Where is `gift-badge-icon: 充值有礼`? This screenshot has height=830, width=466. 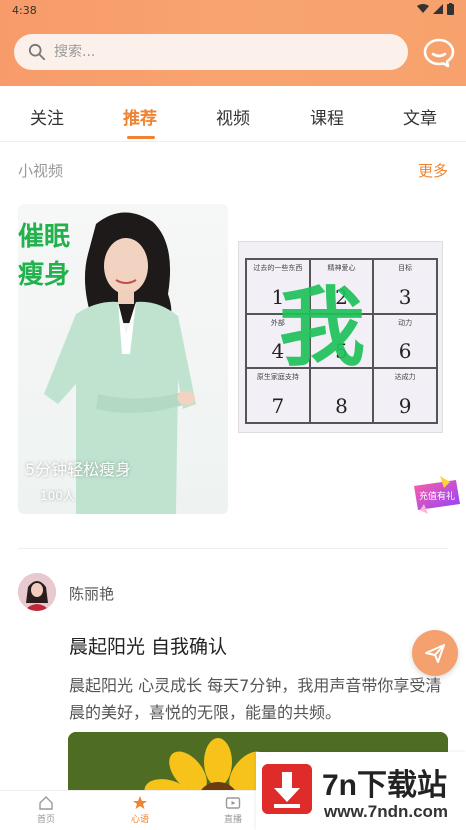
gift-badge-icon: 充值有礼 is located at coordinates (436, 495).